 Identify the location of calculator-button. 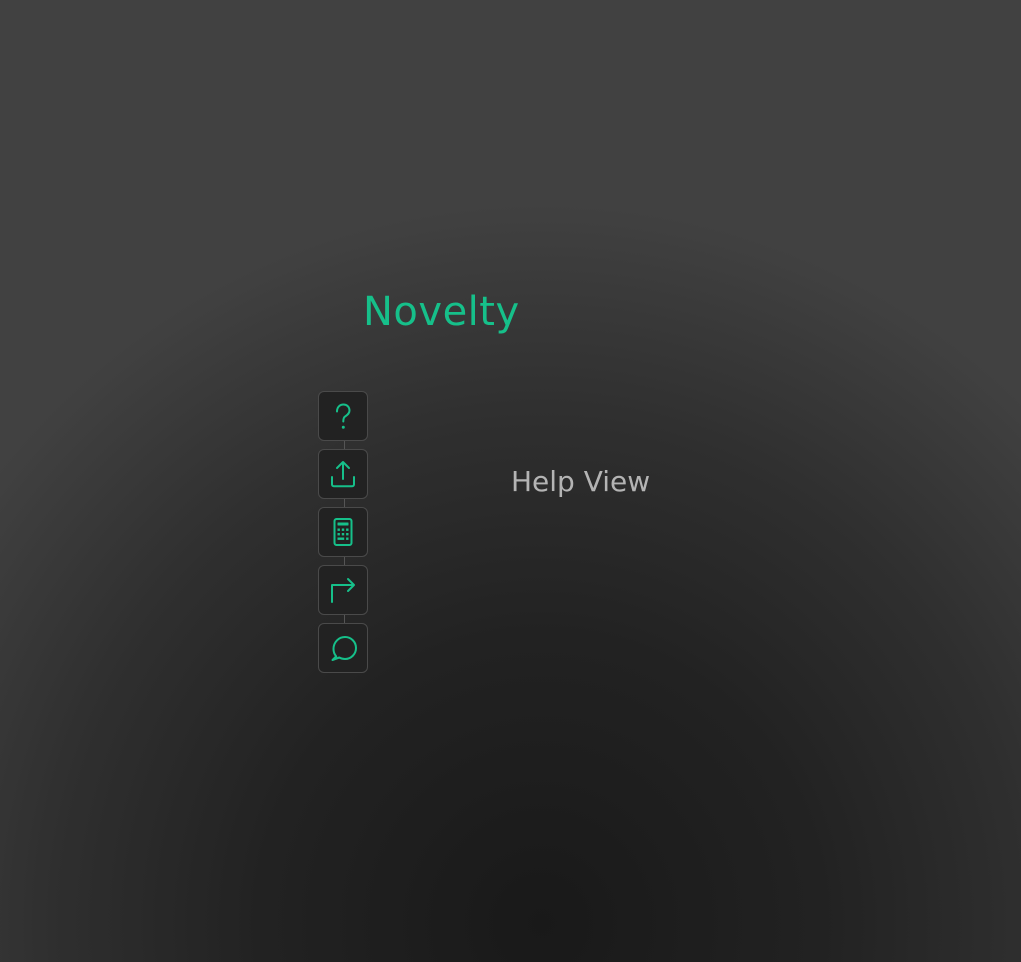
(343, 532).